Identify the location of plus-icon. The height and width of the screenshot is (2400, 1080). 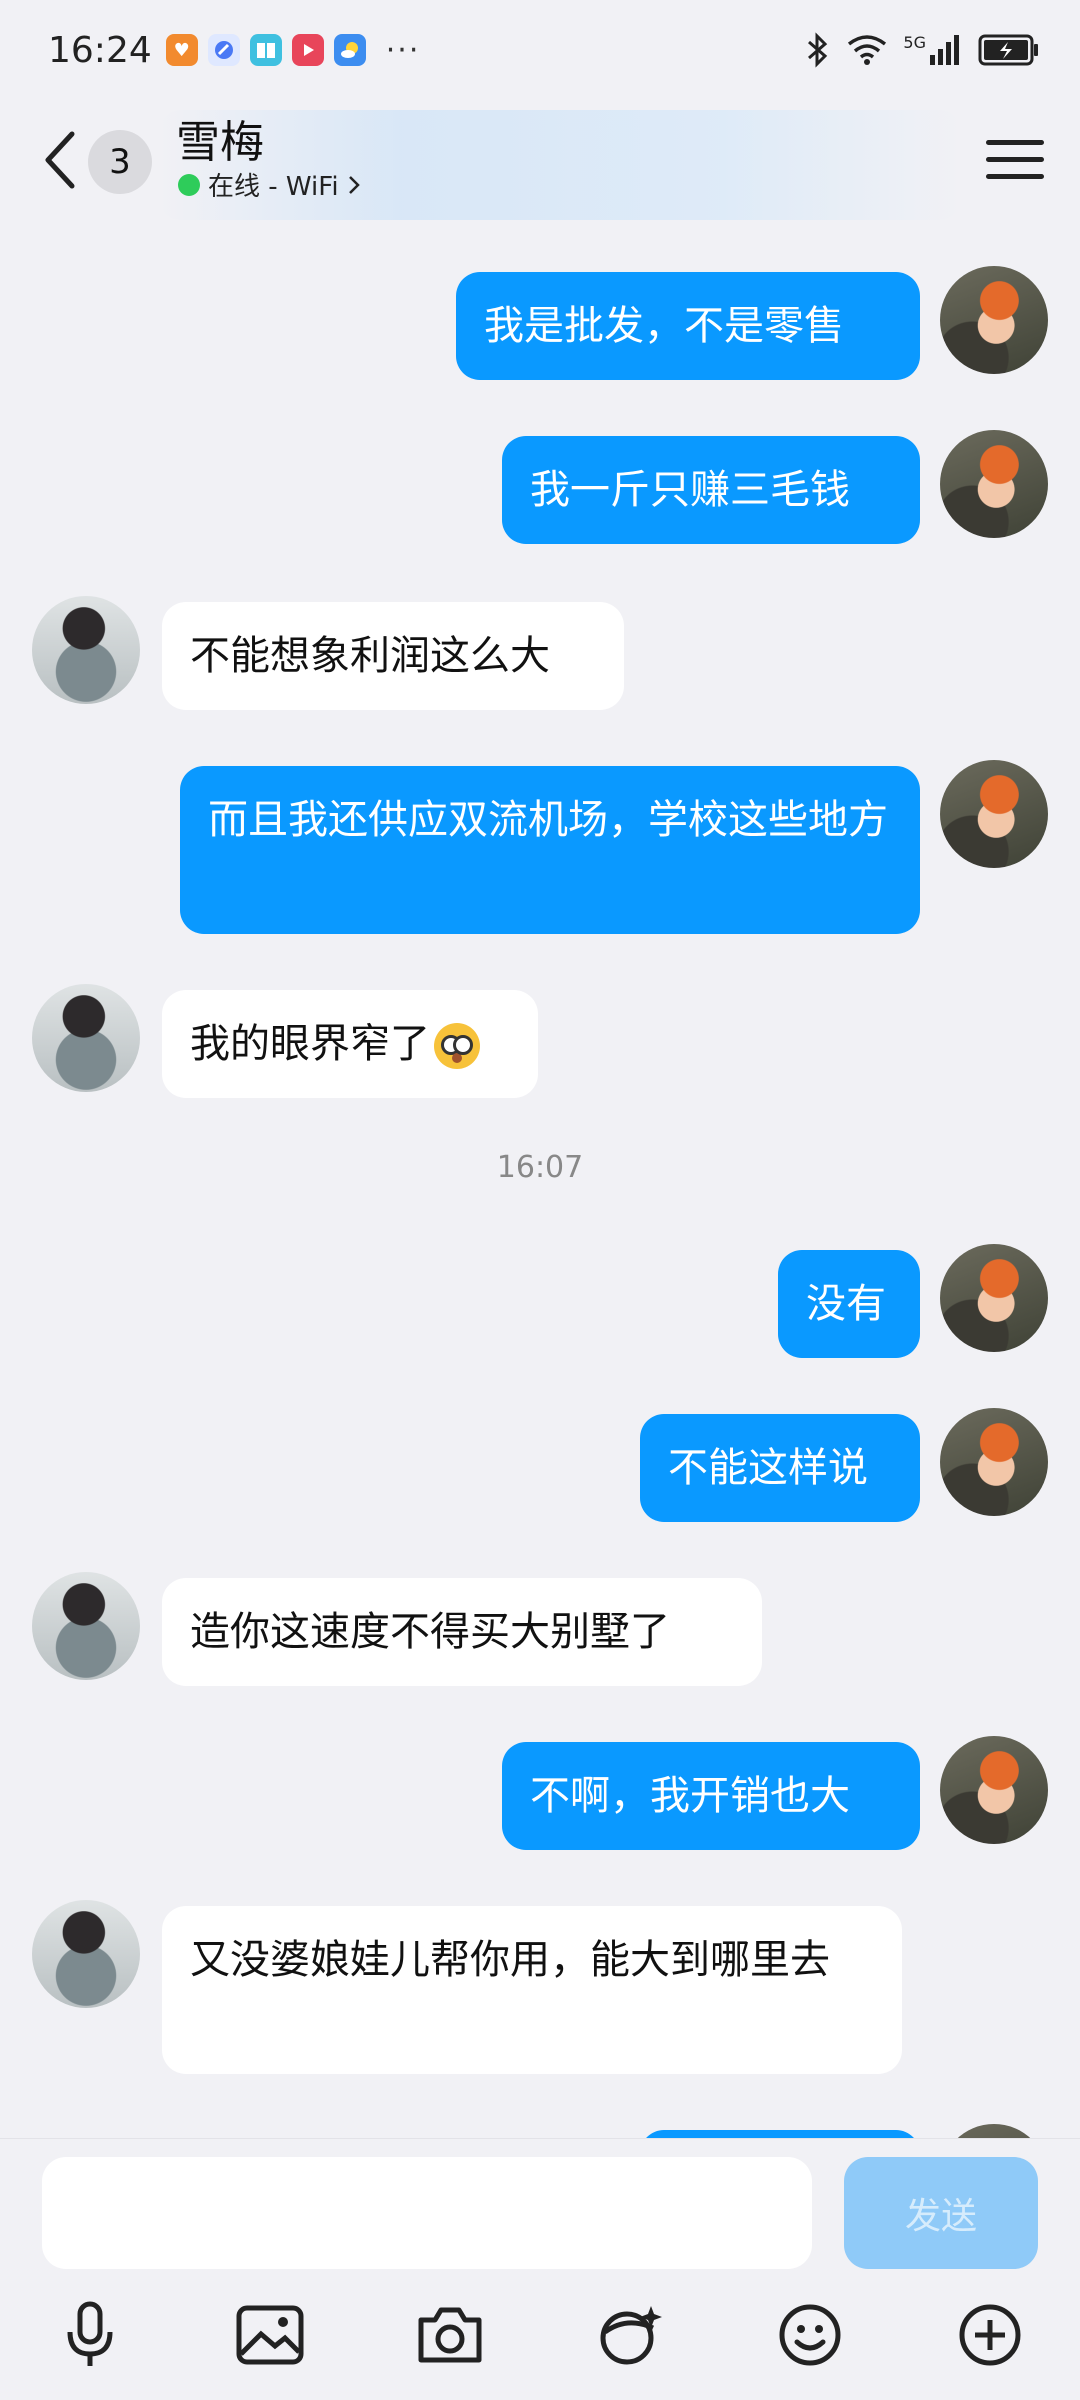
(990, 2335).